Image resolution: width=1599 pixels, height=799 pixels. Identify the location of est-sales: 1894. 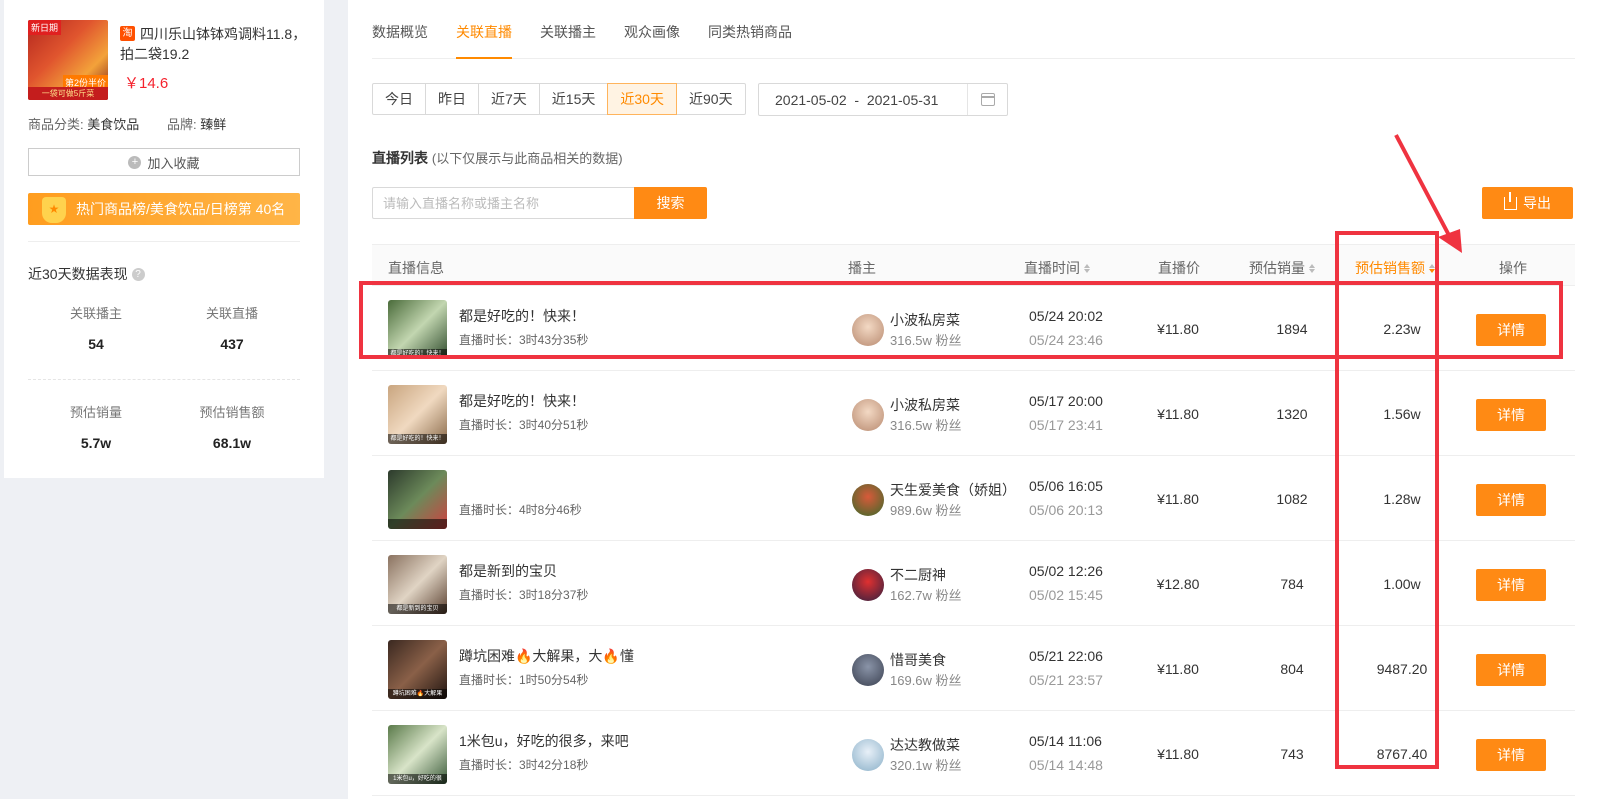
(1292, 329).